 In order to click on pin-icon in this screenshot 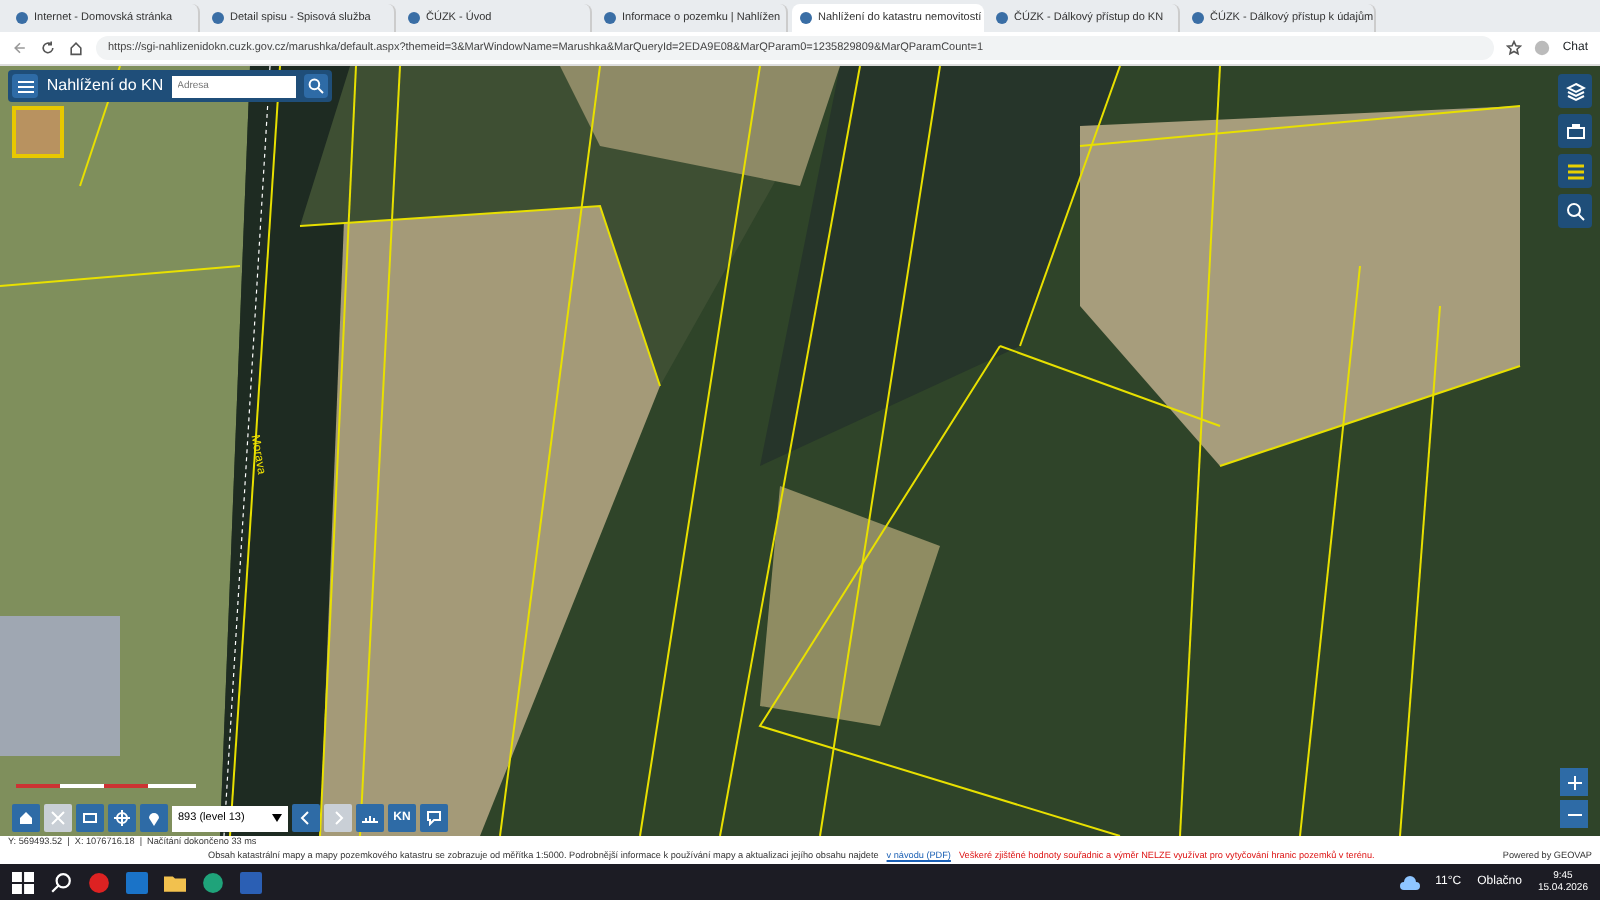, I will do `click(154, 818)`.